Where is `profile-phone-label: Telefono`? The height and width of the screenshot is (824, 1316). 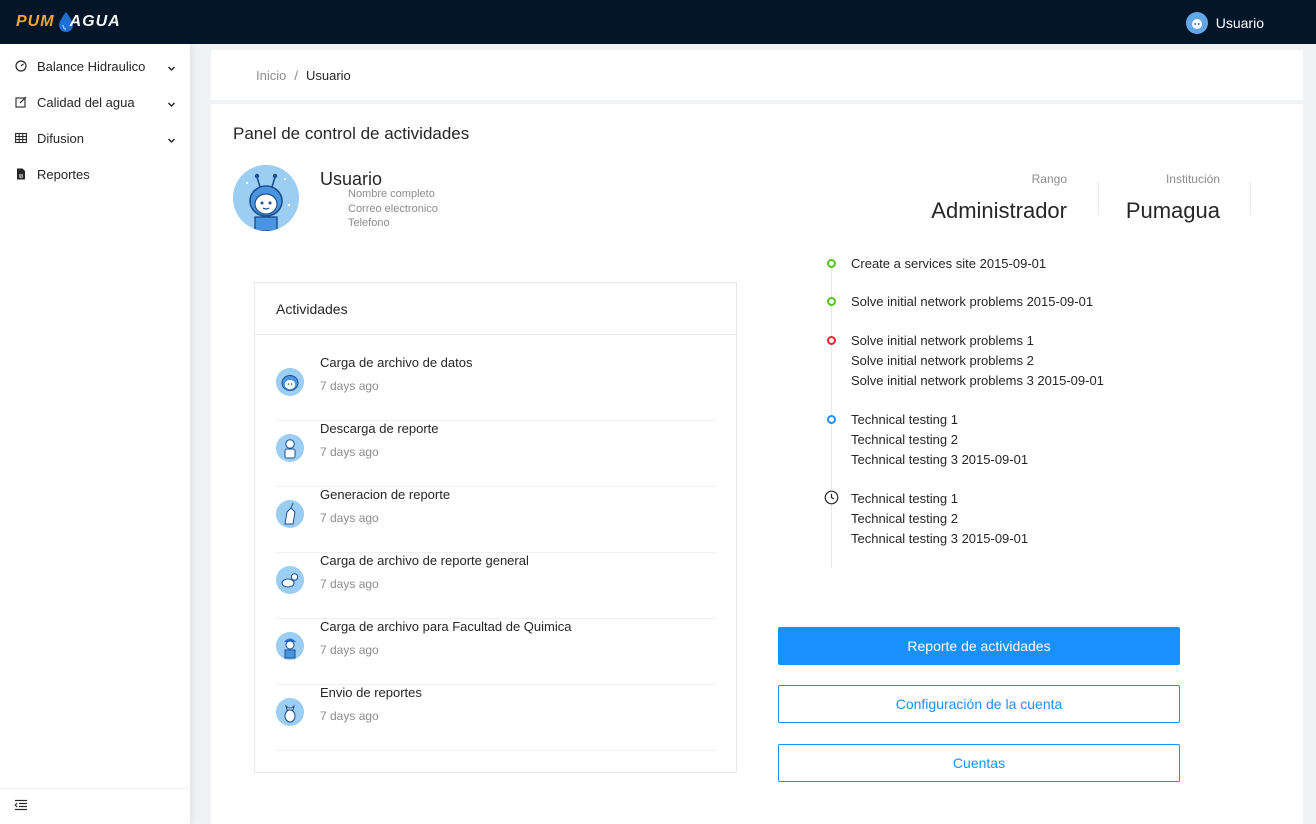
profile-phone-label: Telefono is located at coordinates (369, 223).